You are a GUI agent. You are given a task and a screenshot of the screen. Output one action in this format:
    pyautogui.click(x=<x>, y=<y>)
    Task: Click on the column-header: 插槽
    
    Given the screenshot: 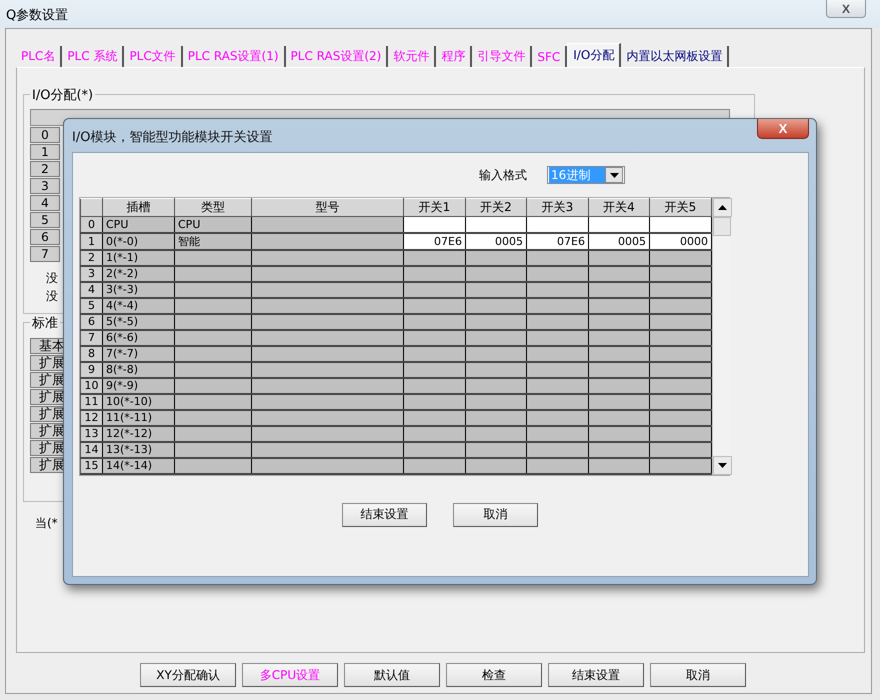 What is the action you would take?
    pyautogui.click(x=138, y=207)
    